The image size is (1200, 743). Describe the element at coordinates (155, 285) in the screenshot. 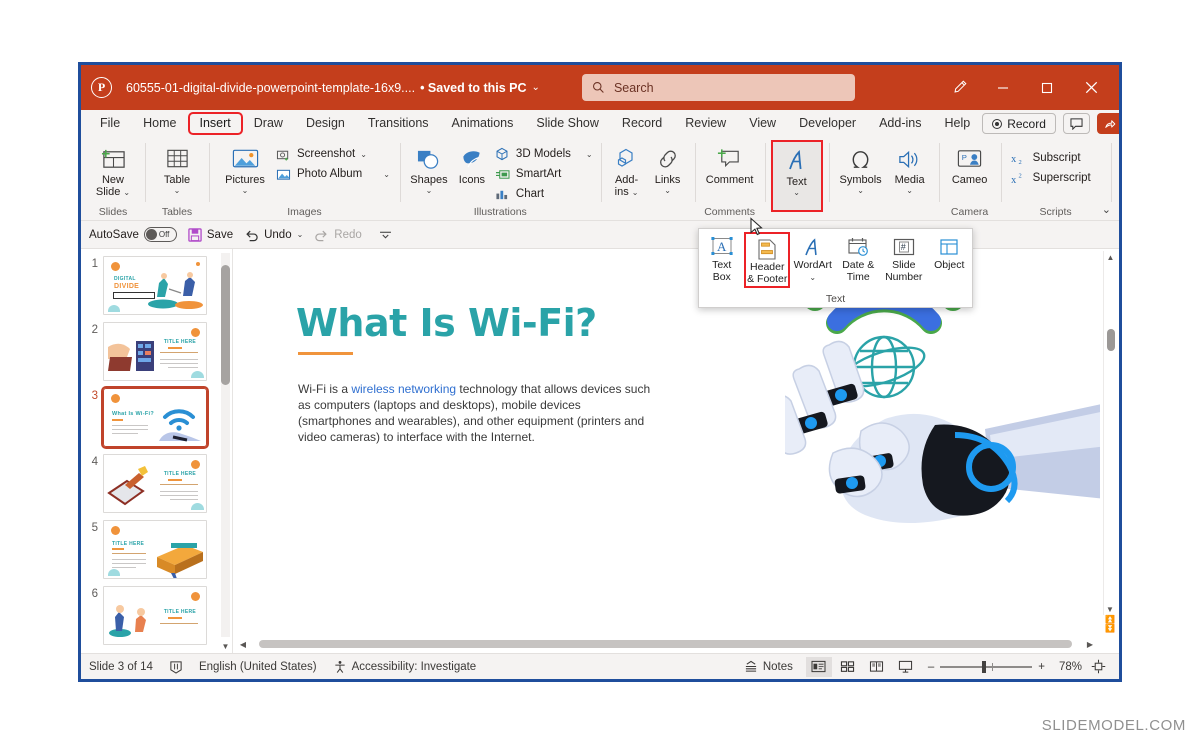

I see `thumbnail-preview: DIGITAL DIVIDE` at that location.